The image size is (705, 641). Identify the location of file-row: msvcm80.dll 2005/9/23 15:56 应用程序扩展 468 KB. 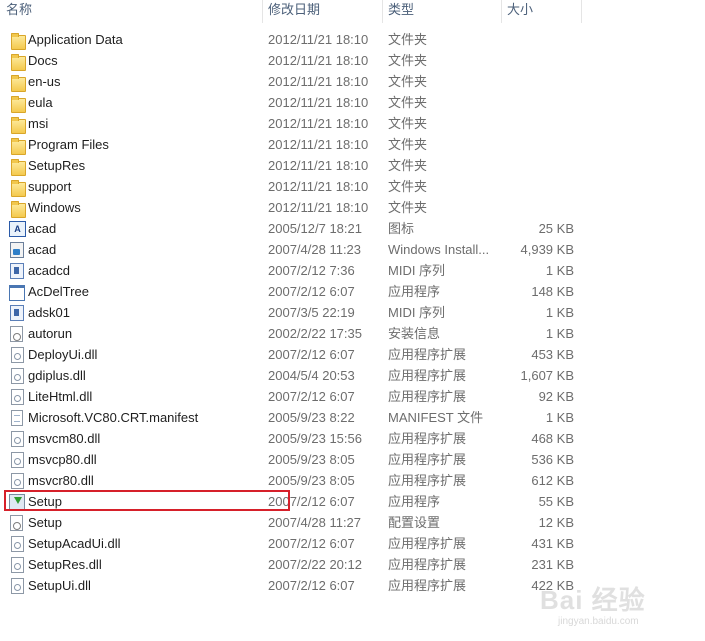
(300, 438).